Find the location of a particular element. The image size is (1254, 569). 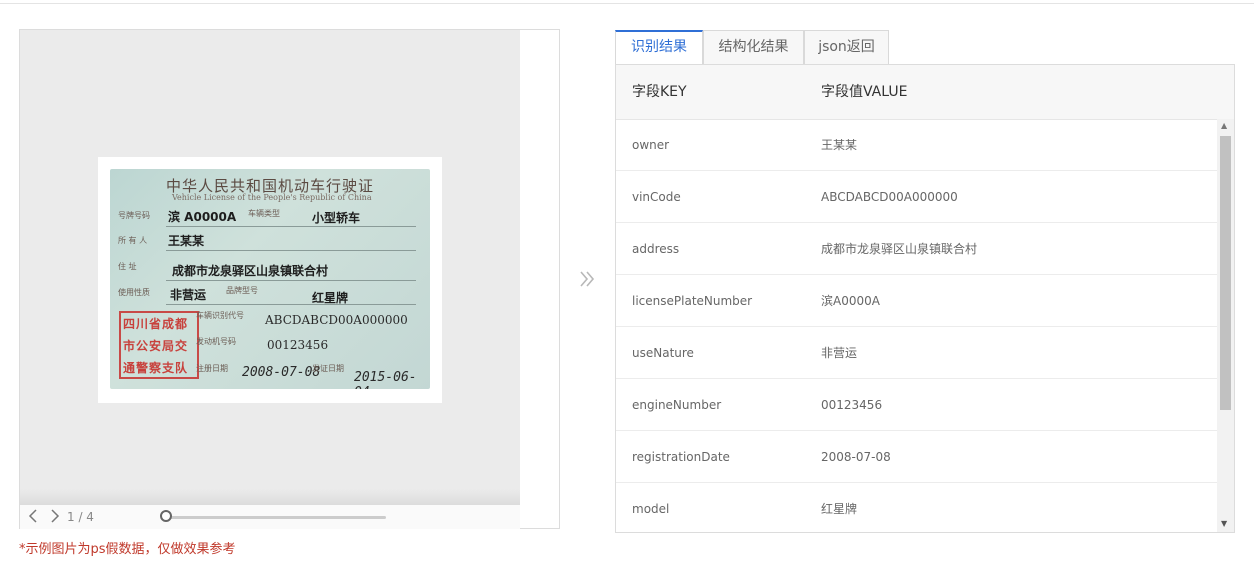

table-row: owner 王某某 is located at coordinates (916, 145).